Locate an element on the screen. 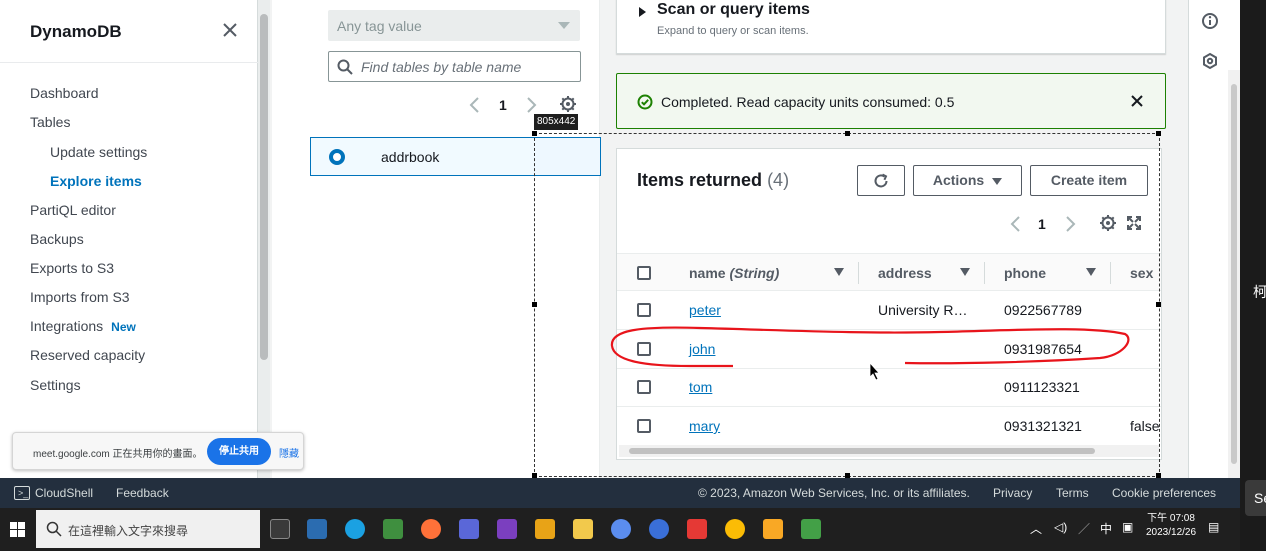  nav-explore-items: Explore items is located at coordinates (96, 181).